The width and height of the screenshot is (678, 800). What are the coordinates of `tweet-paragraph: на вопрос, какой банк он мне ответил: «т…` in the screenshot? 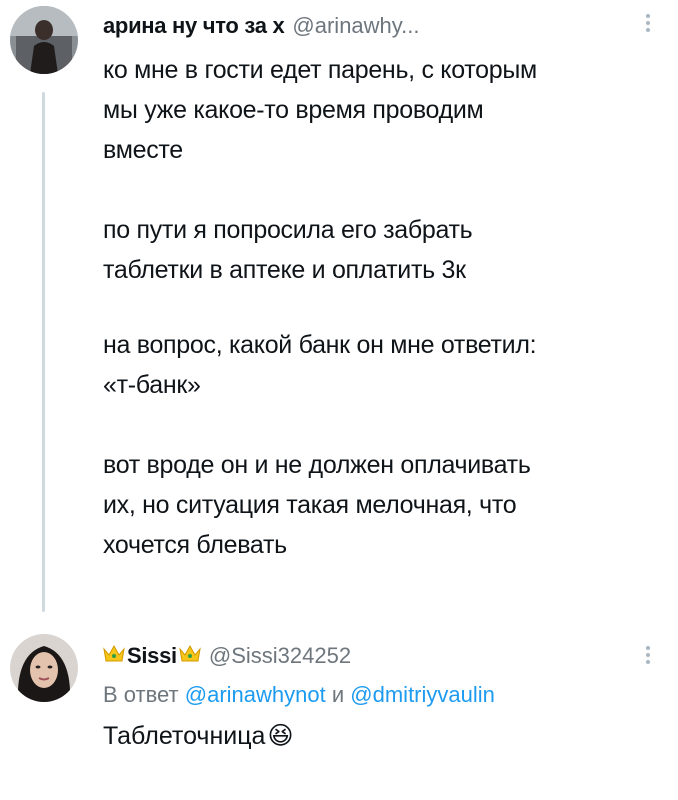 It's located at (320, 365).